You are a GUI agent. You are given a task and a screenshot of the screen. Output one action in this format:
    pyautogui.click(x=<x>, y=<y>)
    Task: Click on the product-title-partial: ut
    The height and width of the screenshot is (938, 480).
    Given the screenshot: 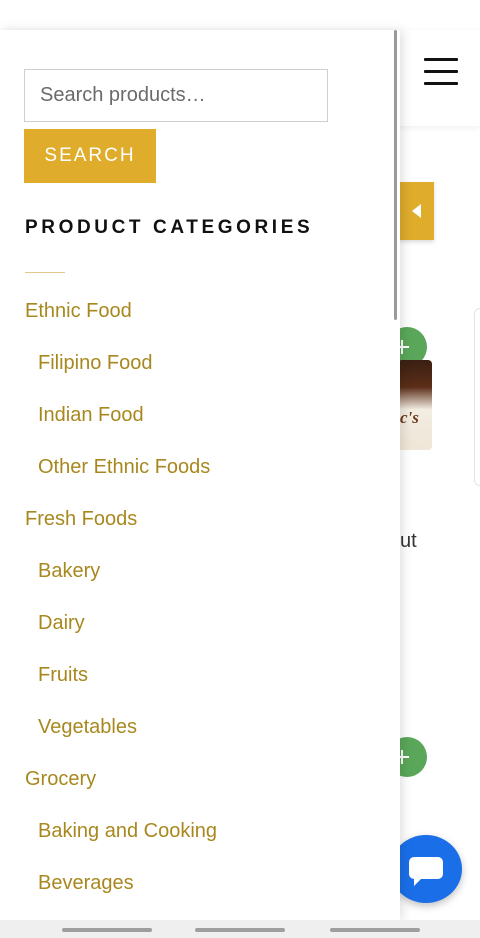 What is the action you would take?
    pyautogui.click(x=408, y=541)
    